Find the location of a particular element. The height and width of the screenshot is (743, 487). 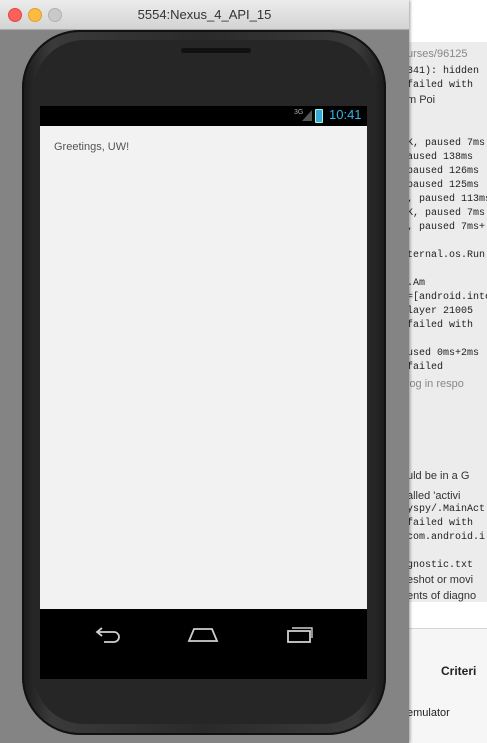

console-line: , paused 113ms is located at coordinates (447, 199).